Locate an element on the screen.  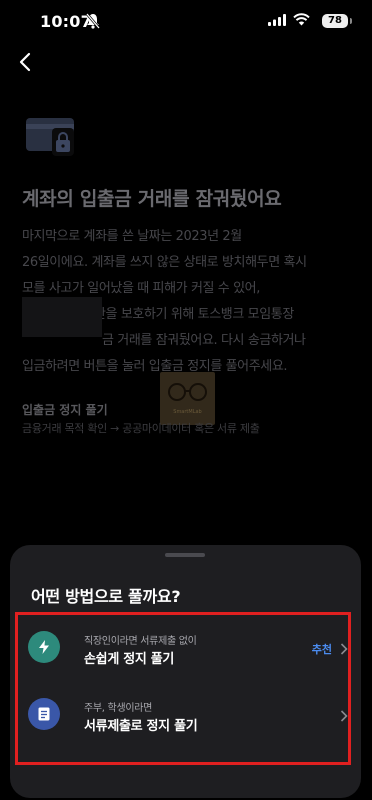
option-document-unlock: 주부, 학생이라면 서류제출로 정지 풀기 is located at coordinates (188, 718).